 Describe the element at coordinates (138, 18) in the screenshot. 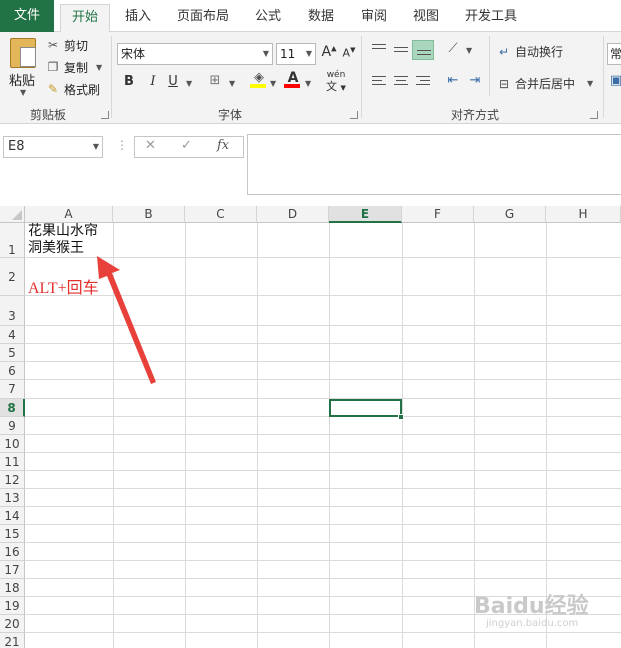

I see `tab-insert: 插入` at that location.